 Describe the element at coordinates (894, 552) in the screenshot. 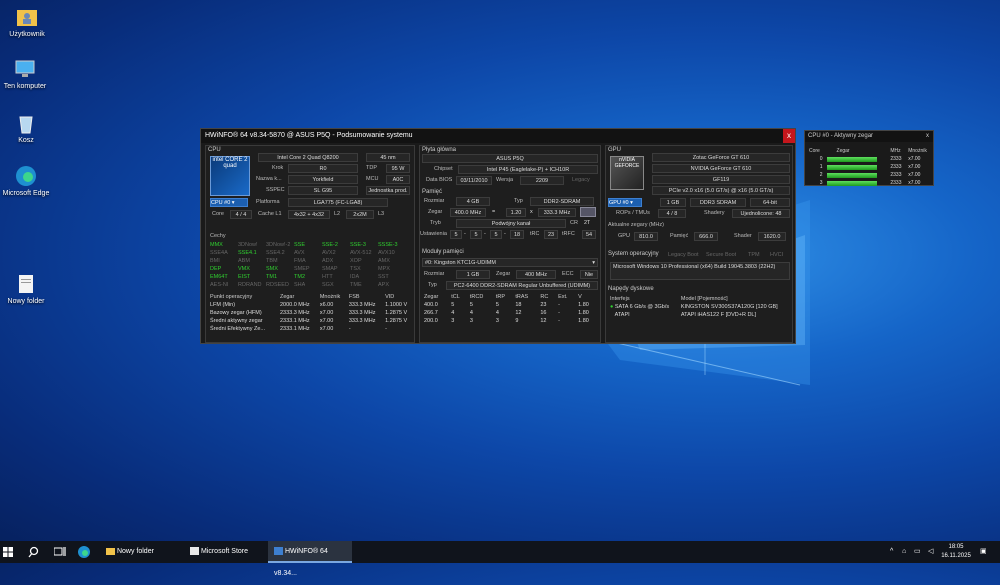

I see `show-hidden-icons: ^` at that location.